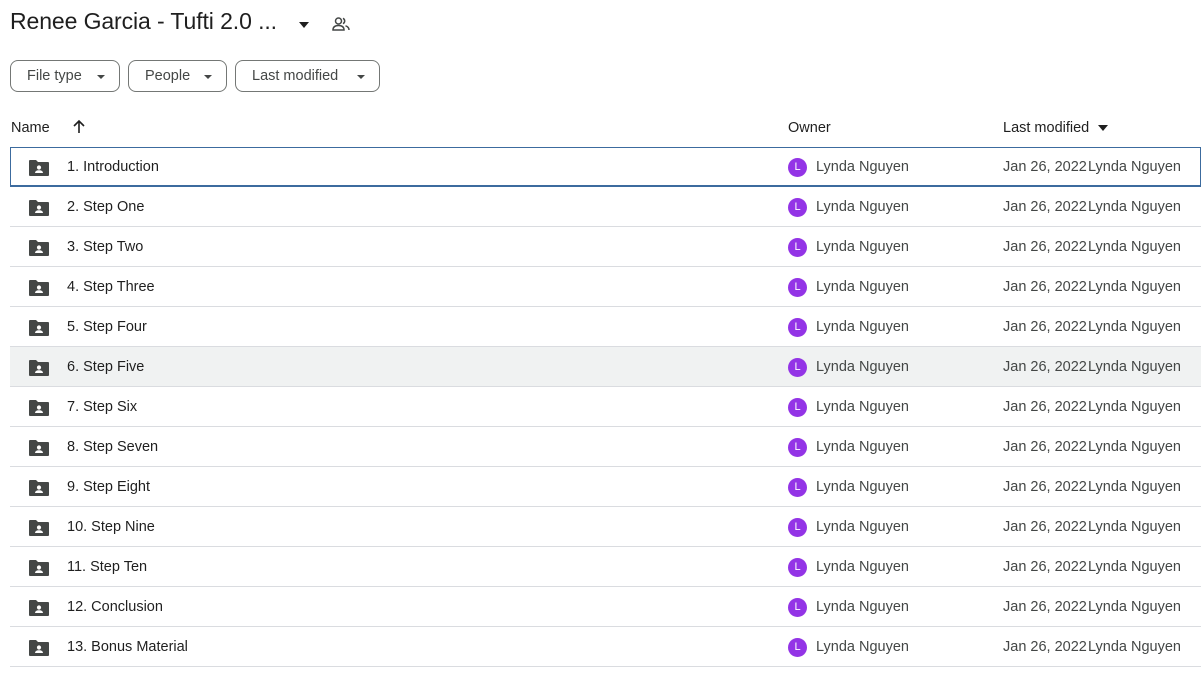 The width and height of the screenshot is (1201, 674). I want to click on file-type-filter: File type, so click(65, 76).